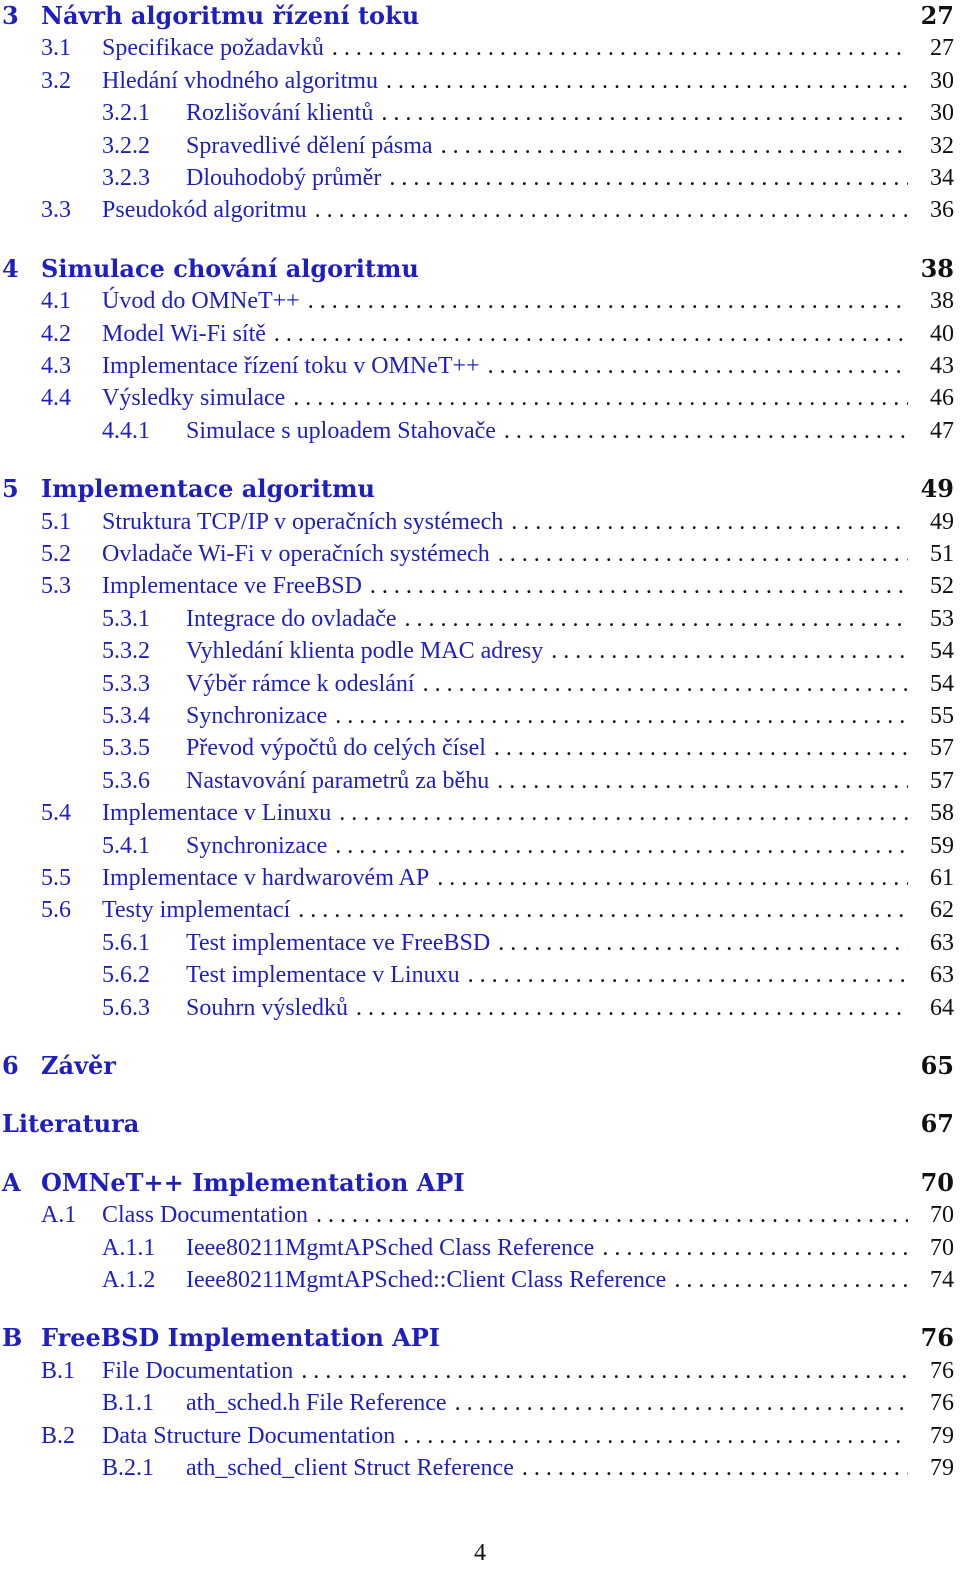  Describe the element at coordinates (126, 716) in the screenshot. I see `entry-number: 5.3.4` at that location.